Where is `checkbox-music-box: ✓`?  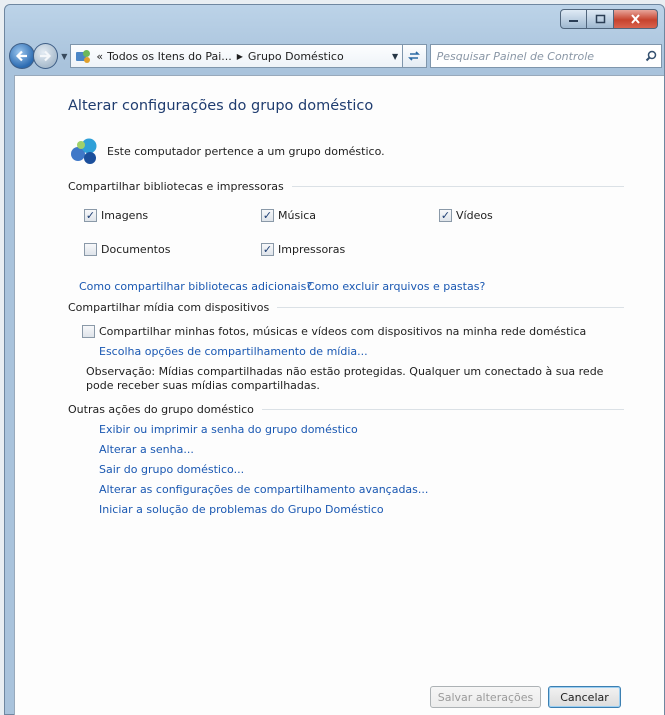 checkbox-music-box: ✓ is located at coordinates (267, 215).